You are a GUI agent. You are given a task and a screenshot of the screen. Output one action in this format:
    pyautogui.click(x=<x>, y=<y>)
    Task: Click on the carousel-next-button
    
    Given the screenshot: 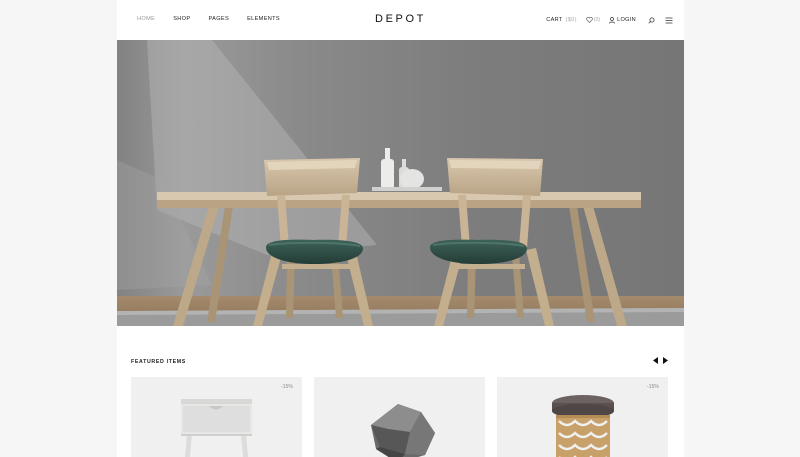 What is the action you would take?
    pyautogui.click(x=665, y=360)
    